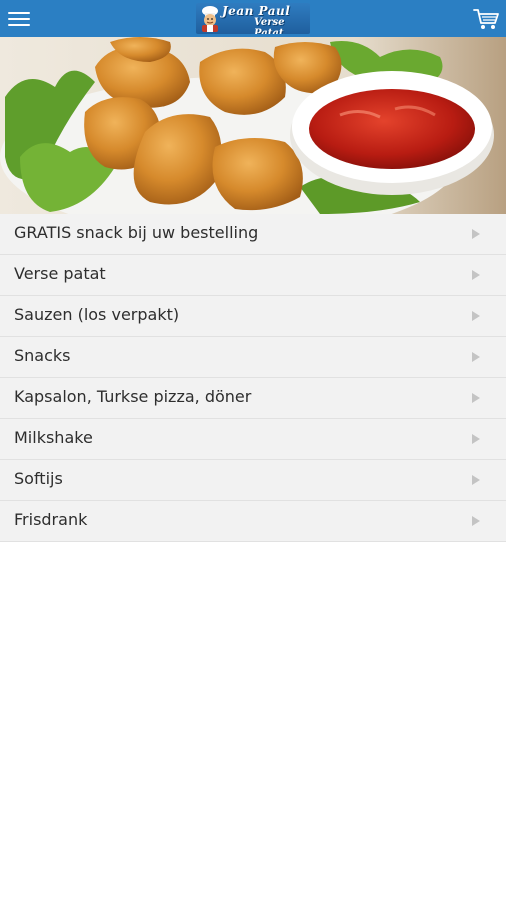 The image size is (506, 900). What do you see at coordinates (136, 232) in the screenshot?
I see `category-label: GRATIS snack bij uw bestelling` at bounding box center [136, 232].